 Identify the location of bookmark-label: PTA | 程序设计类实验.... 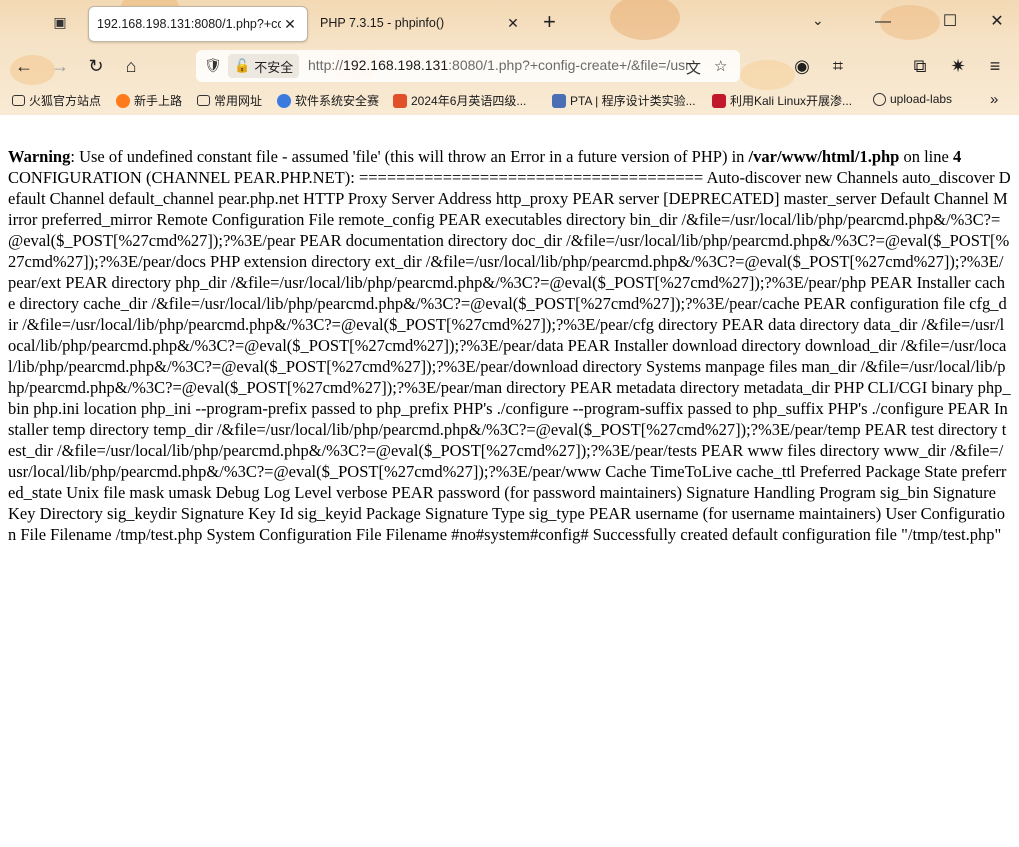
(633, 101).